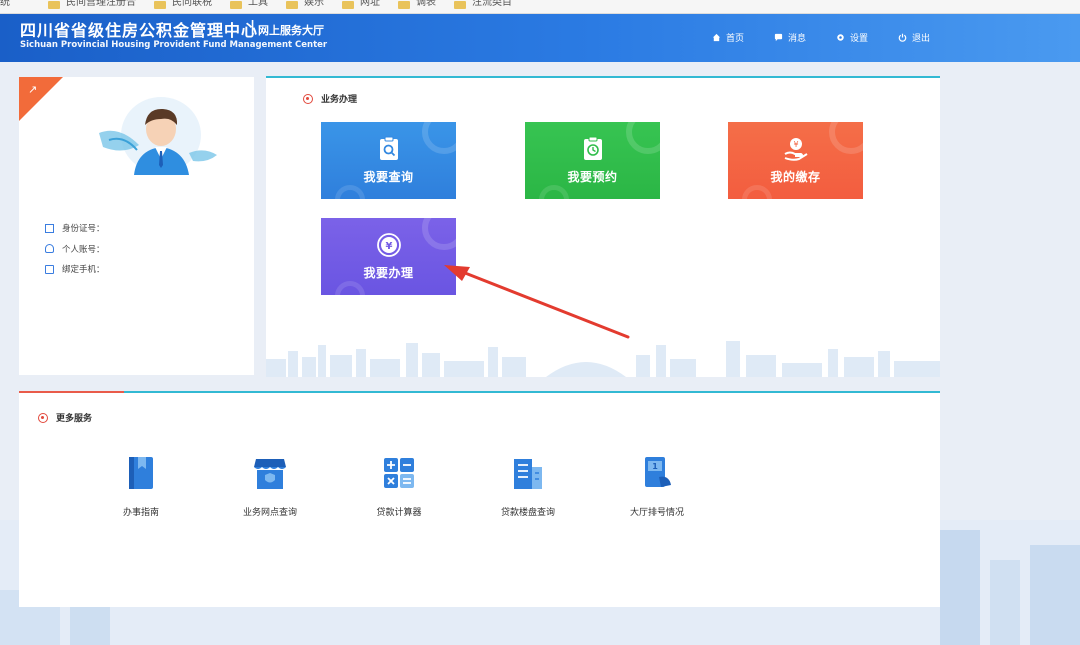 This screenshot has height=645, width=1080. I want to click on service-building: 贷款楼盘查询, so click(528, 486).